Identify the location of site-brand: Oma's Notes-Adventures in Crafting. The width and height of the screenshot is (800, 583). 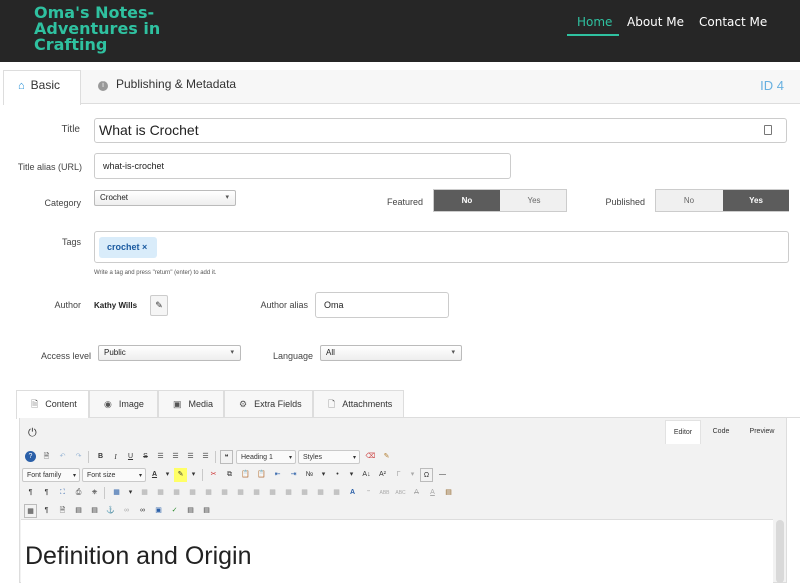
(119, 29).